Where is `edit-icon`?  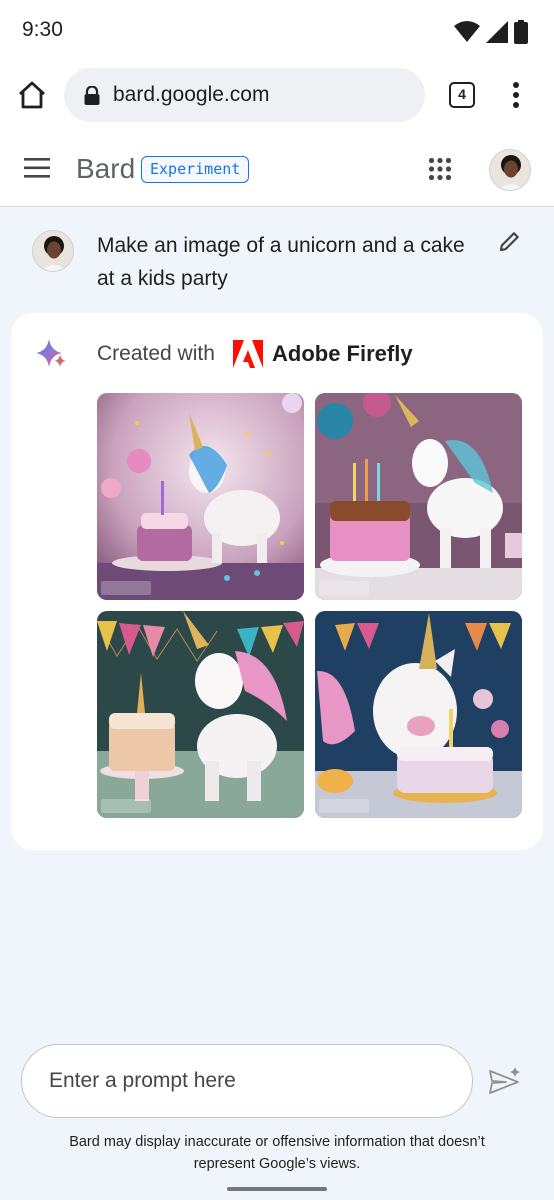
edit-icon is located at coordinates (510, 241).